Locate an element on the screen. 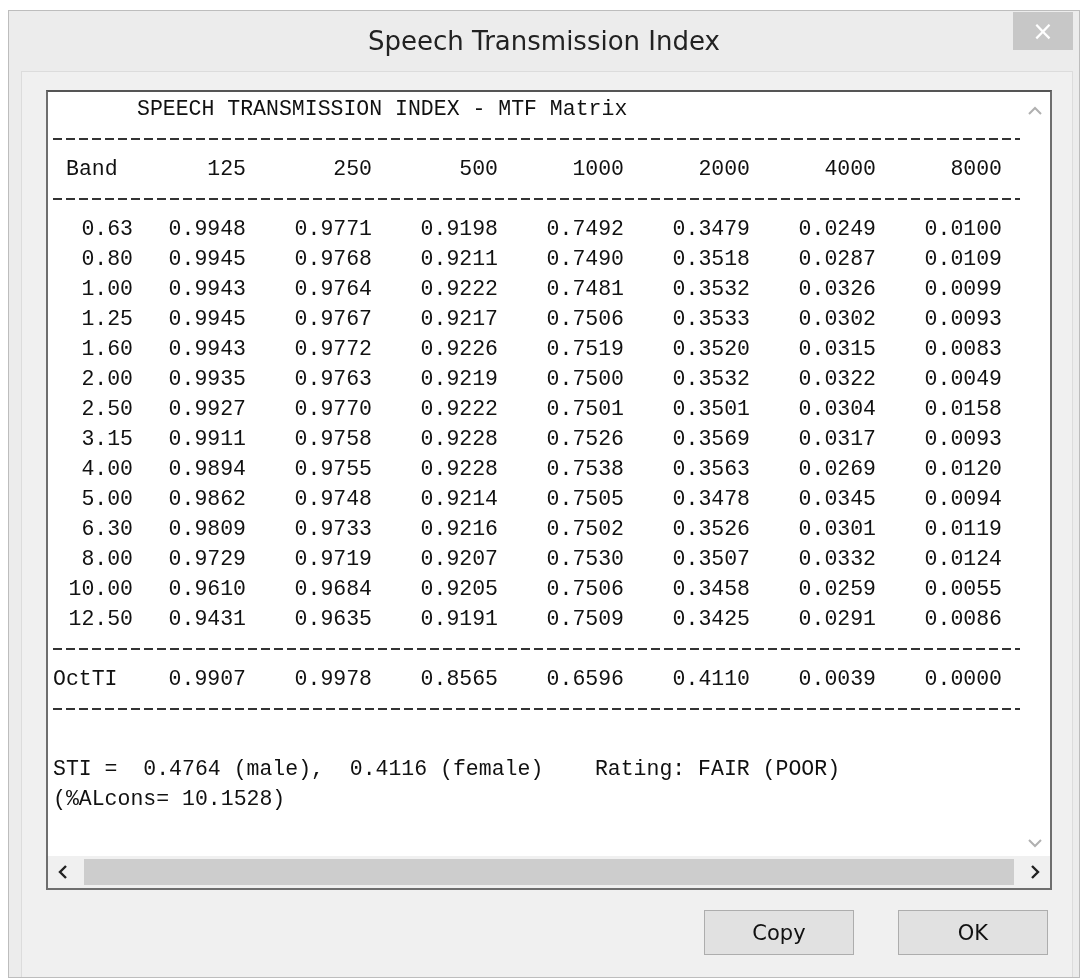 The image size is (1088, 978). table-cell-text: 0.7526 is located at coordinates (584, 439).